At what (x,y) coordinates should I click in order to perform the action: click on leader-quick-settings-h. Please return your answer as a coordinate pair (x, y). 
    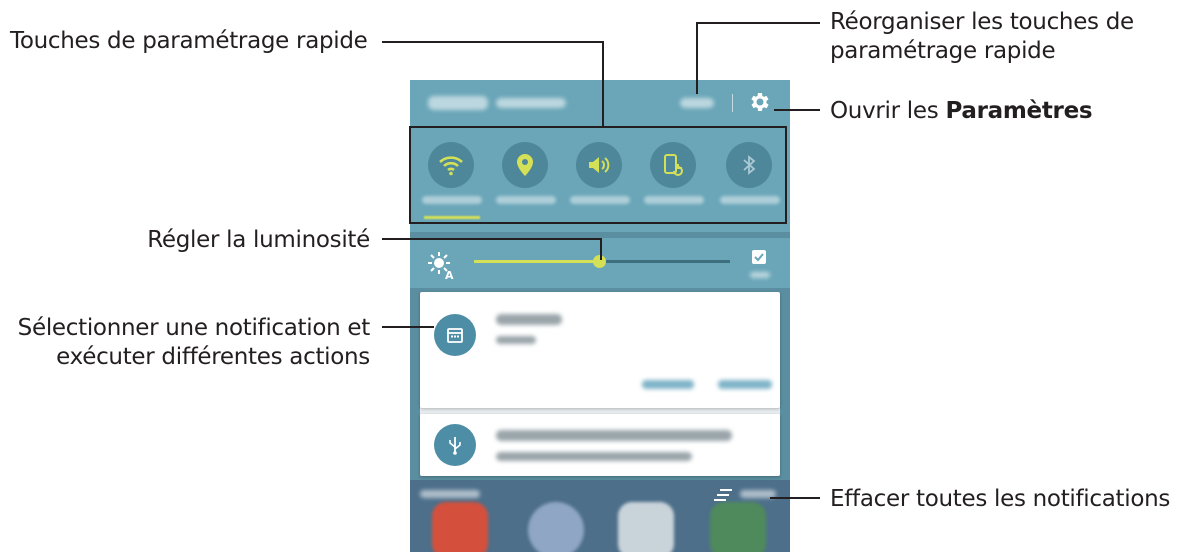
    Looking at the image, I should click on (493, 42).